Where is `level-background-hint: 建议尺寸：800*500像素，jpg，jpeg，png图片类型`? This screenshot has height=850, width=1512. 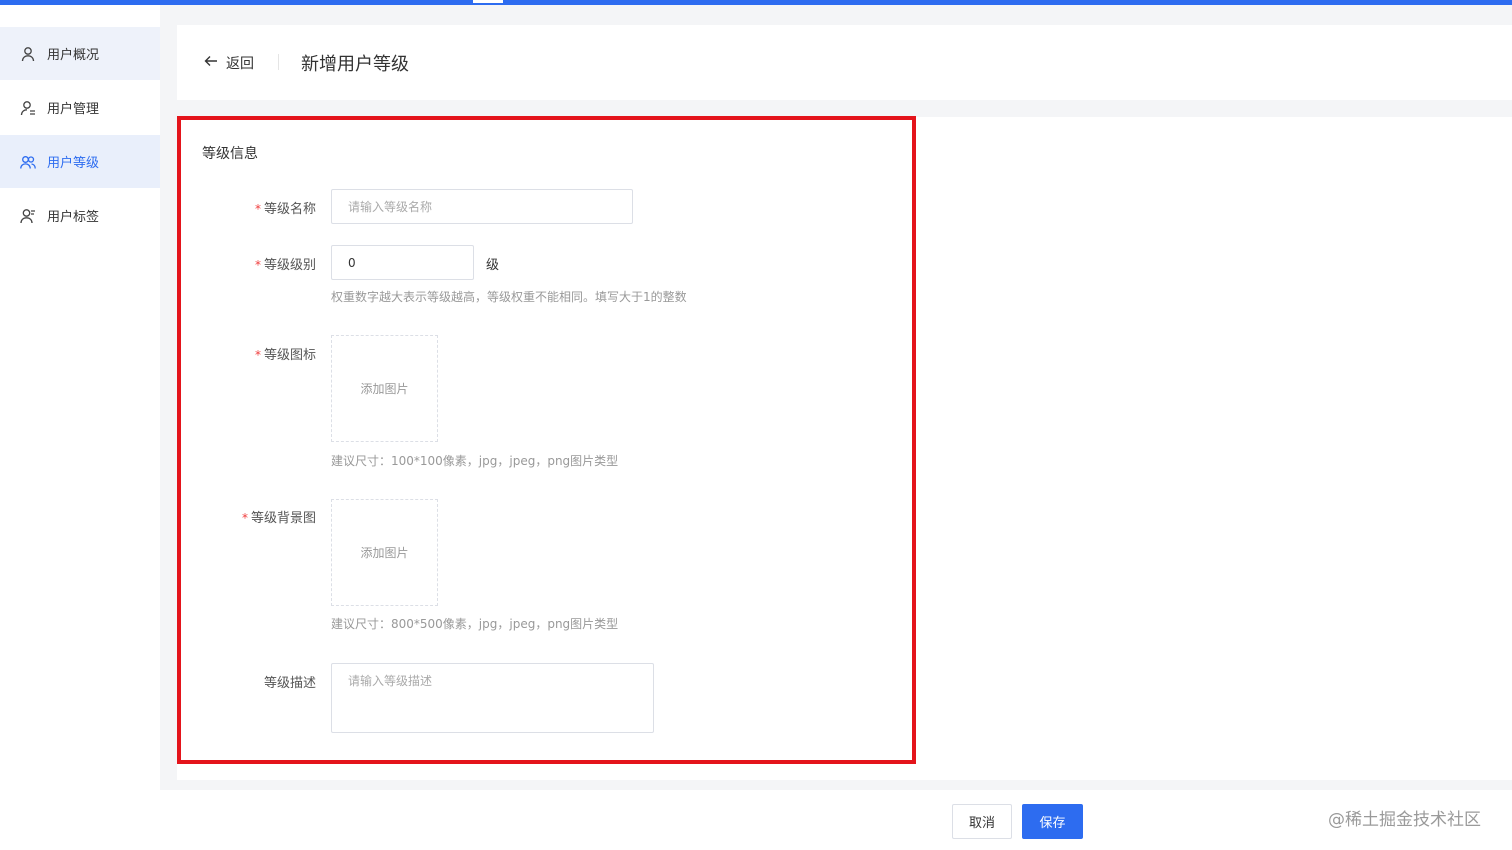
level-background-hint: 建议尺寸：800*500像素，jpg，jpeg，png图片类型 is located at coordinates (475, 624).